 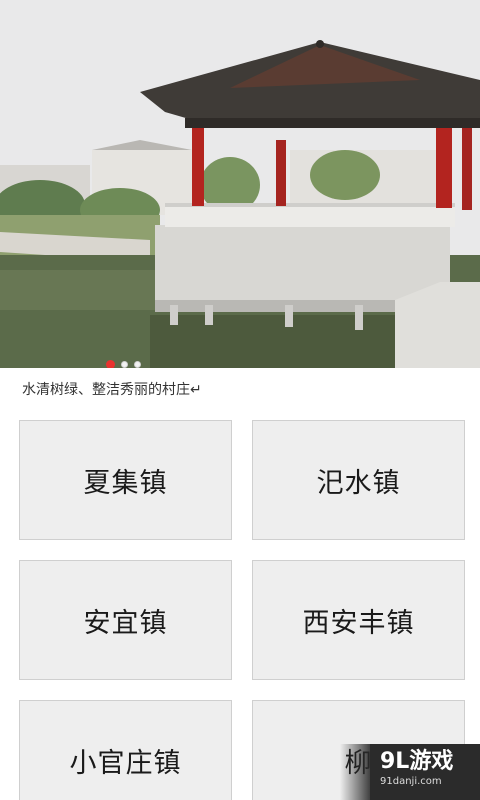 I want to click on town-button-xiaoguanzhuang: 小官庄镇, so click(x=125, y=750).